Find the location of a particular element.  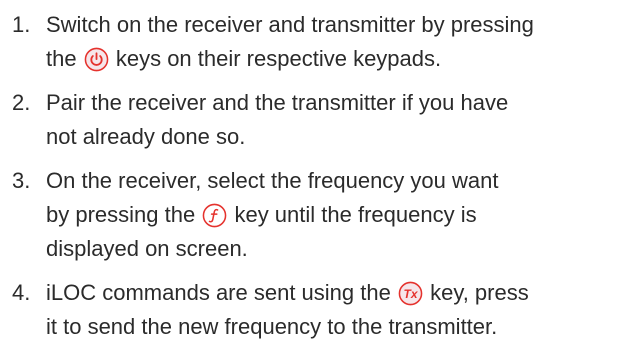

step-text-fragment: iLOC commands are sent using the is located at coordinates (218, 292).